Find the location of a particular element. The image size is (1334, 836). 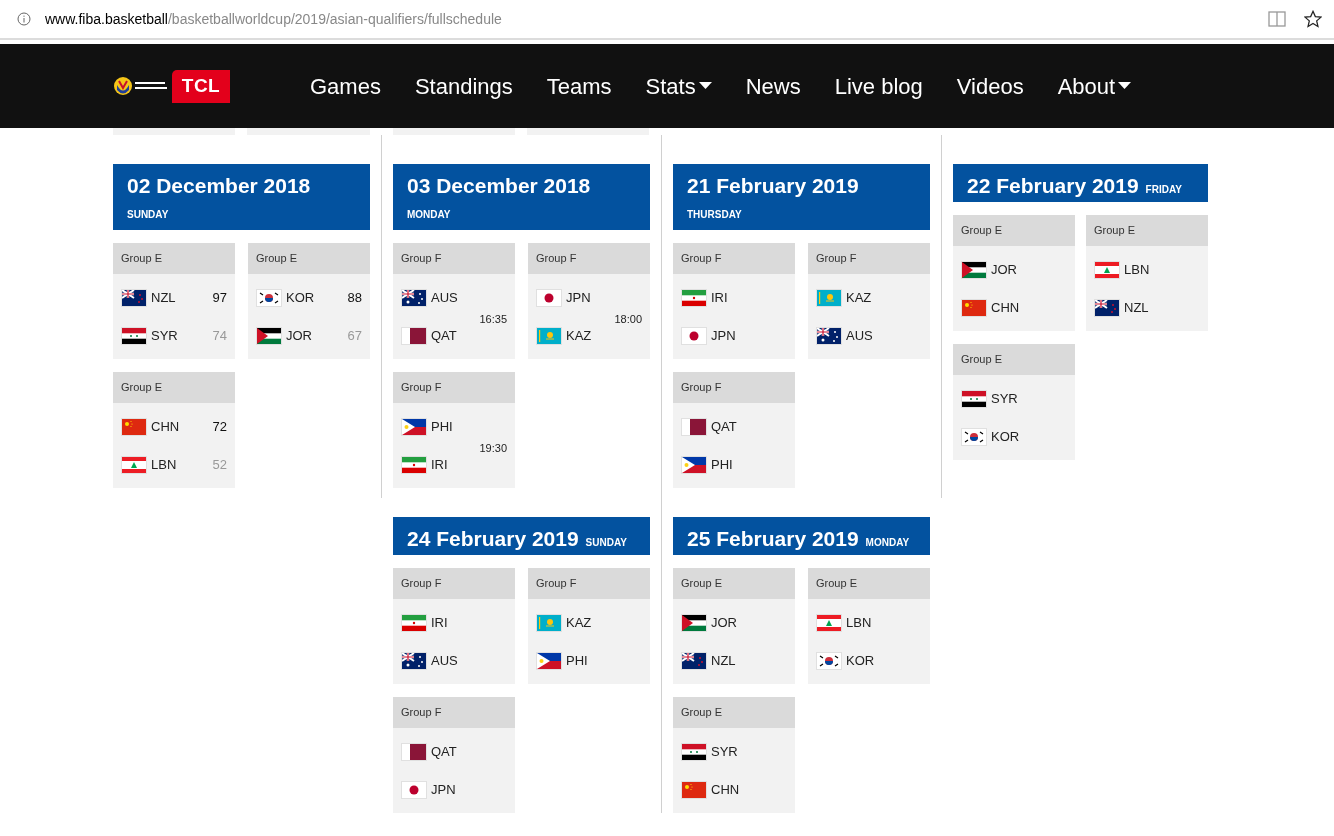

game-card: Group F IRI JPN is located at coordinates (734, 301).